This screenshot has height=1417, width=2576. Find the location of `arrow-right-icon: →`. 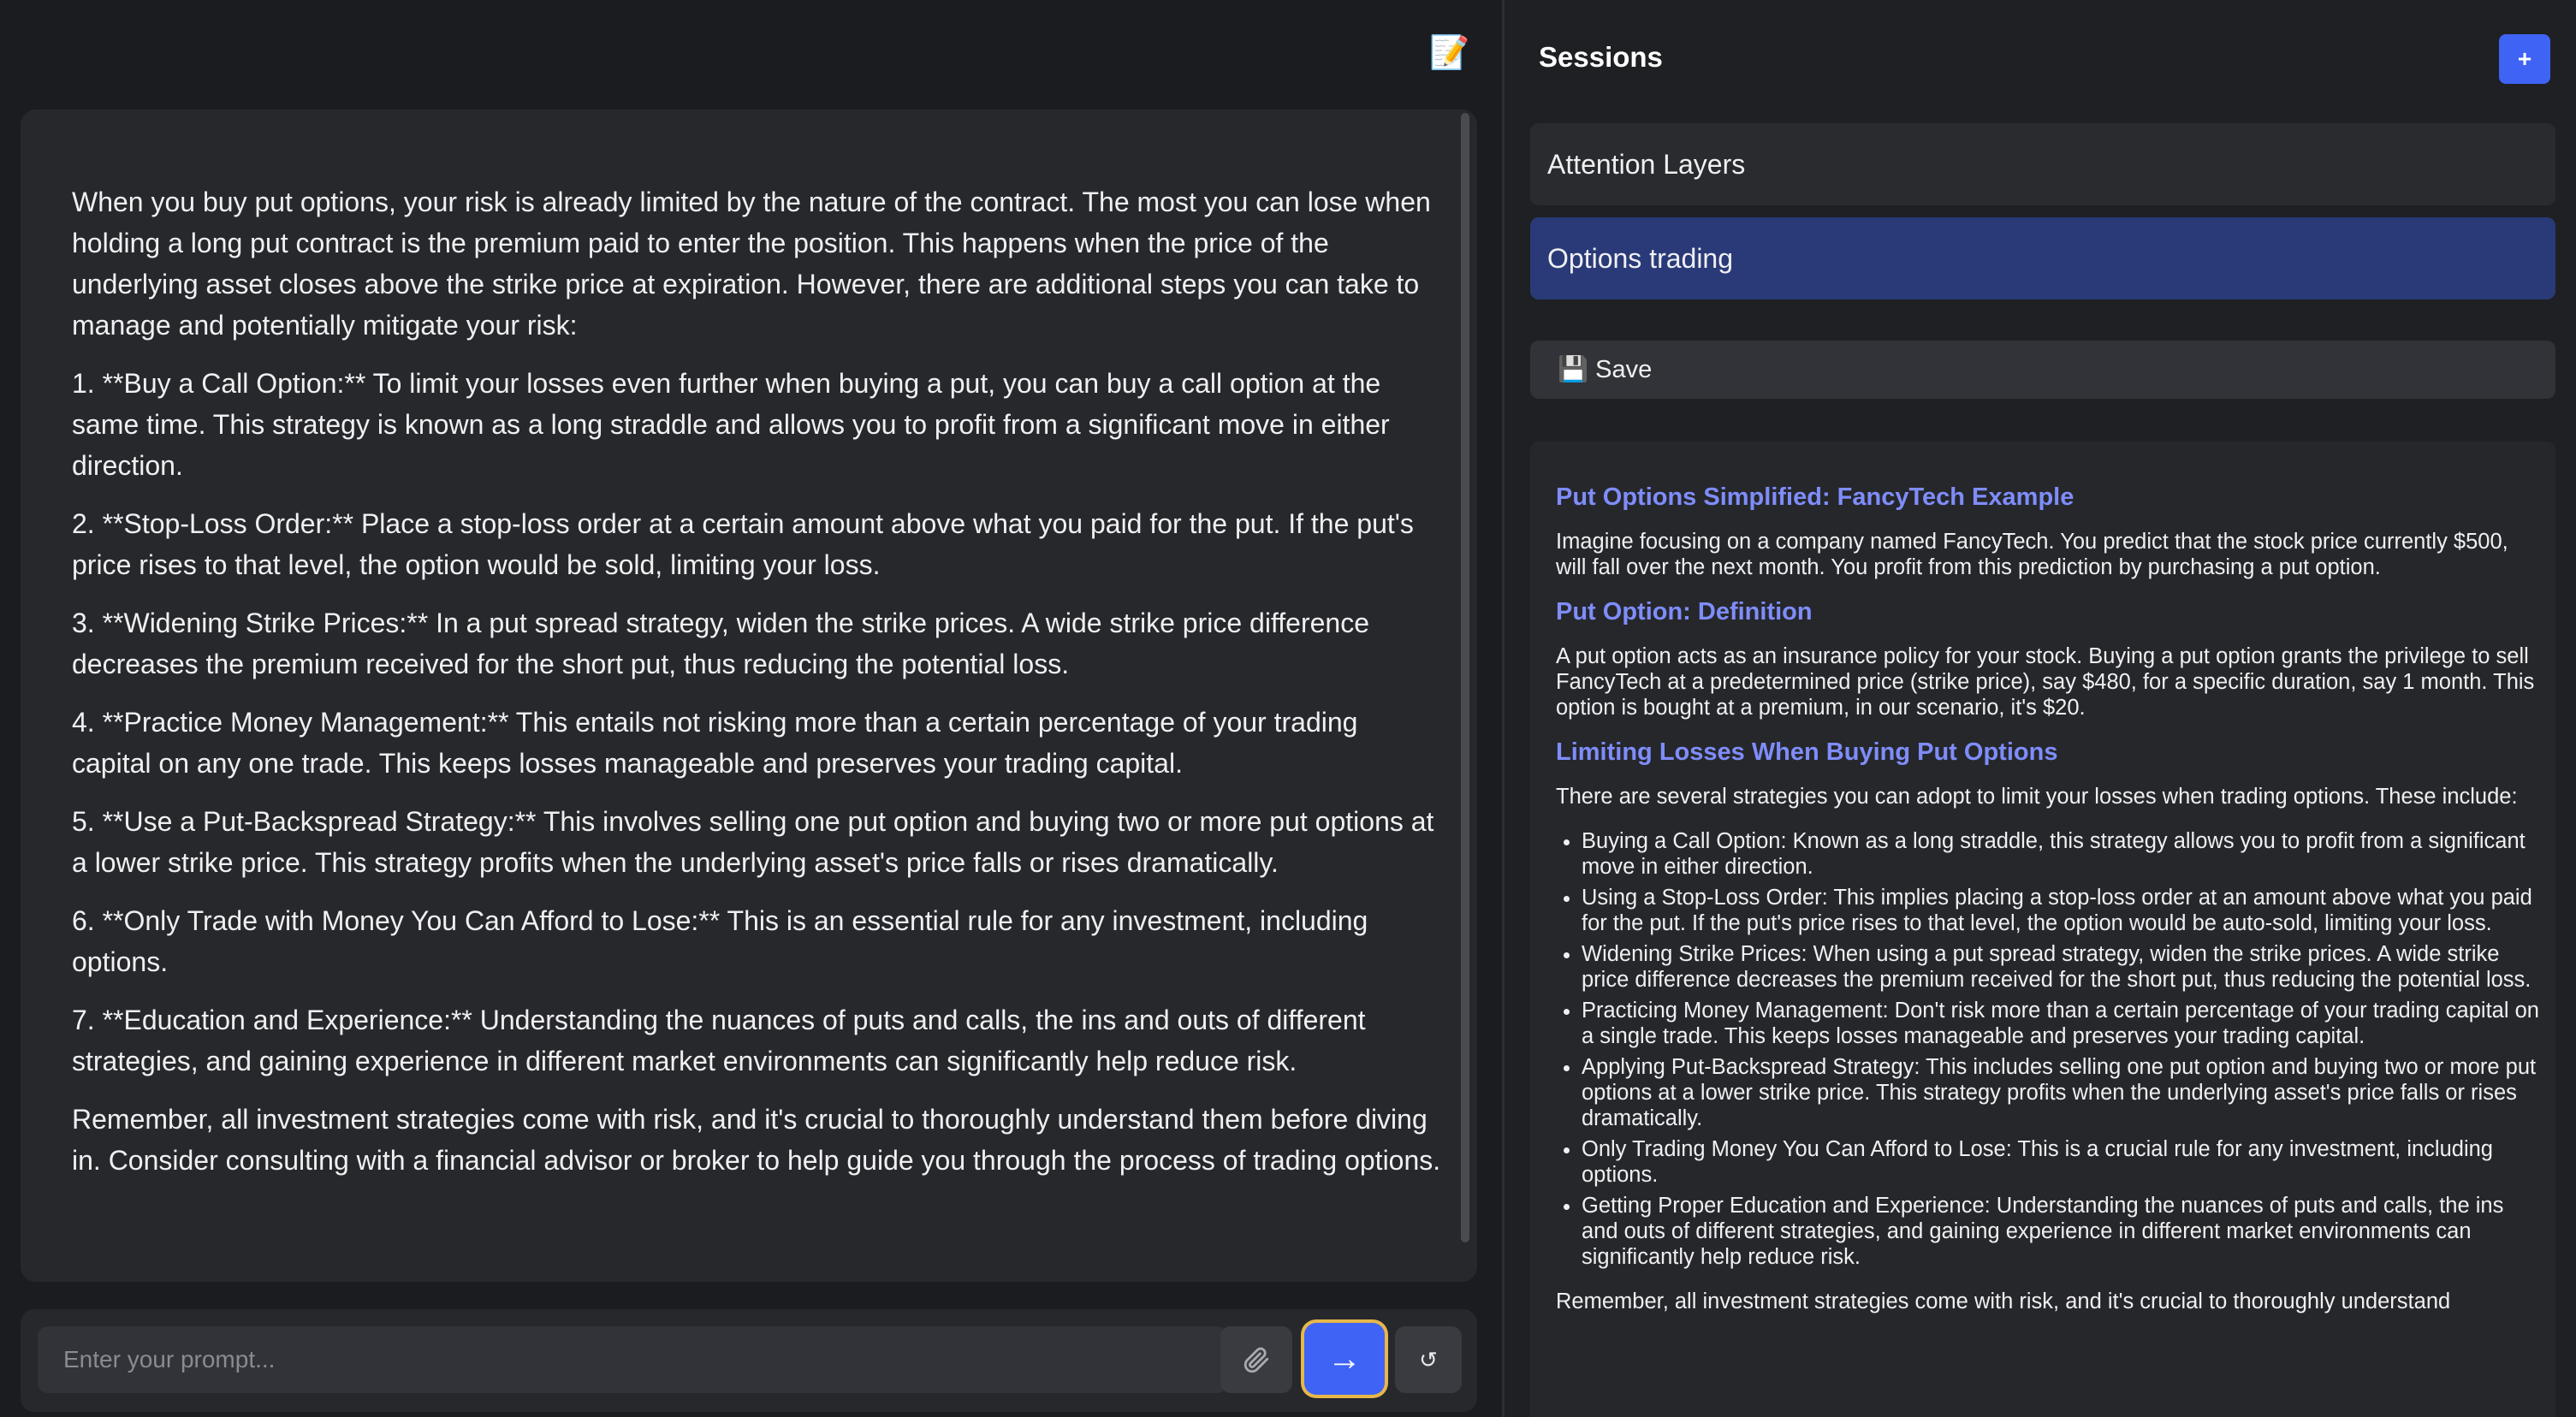

arrow-right-icon: → is located at coordinates (1344, 1359).